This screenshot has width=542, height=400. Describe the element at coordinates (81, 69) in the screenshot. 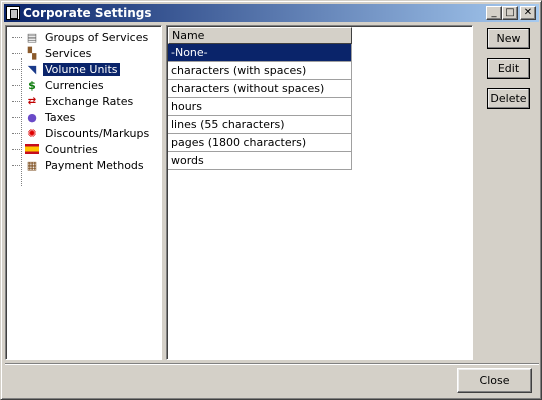

I see `tree-item-label: Volume Units` at that location.